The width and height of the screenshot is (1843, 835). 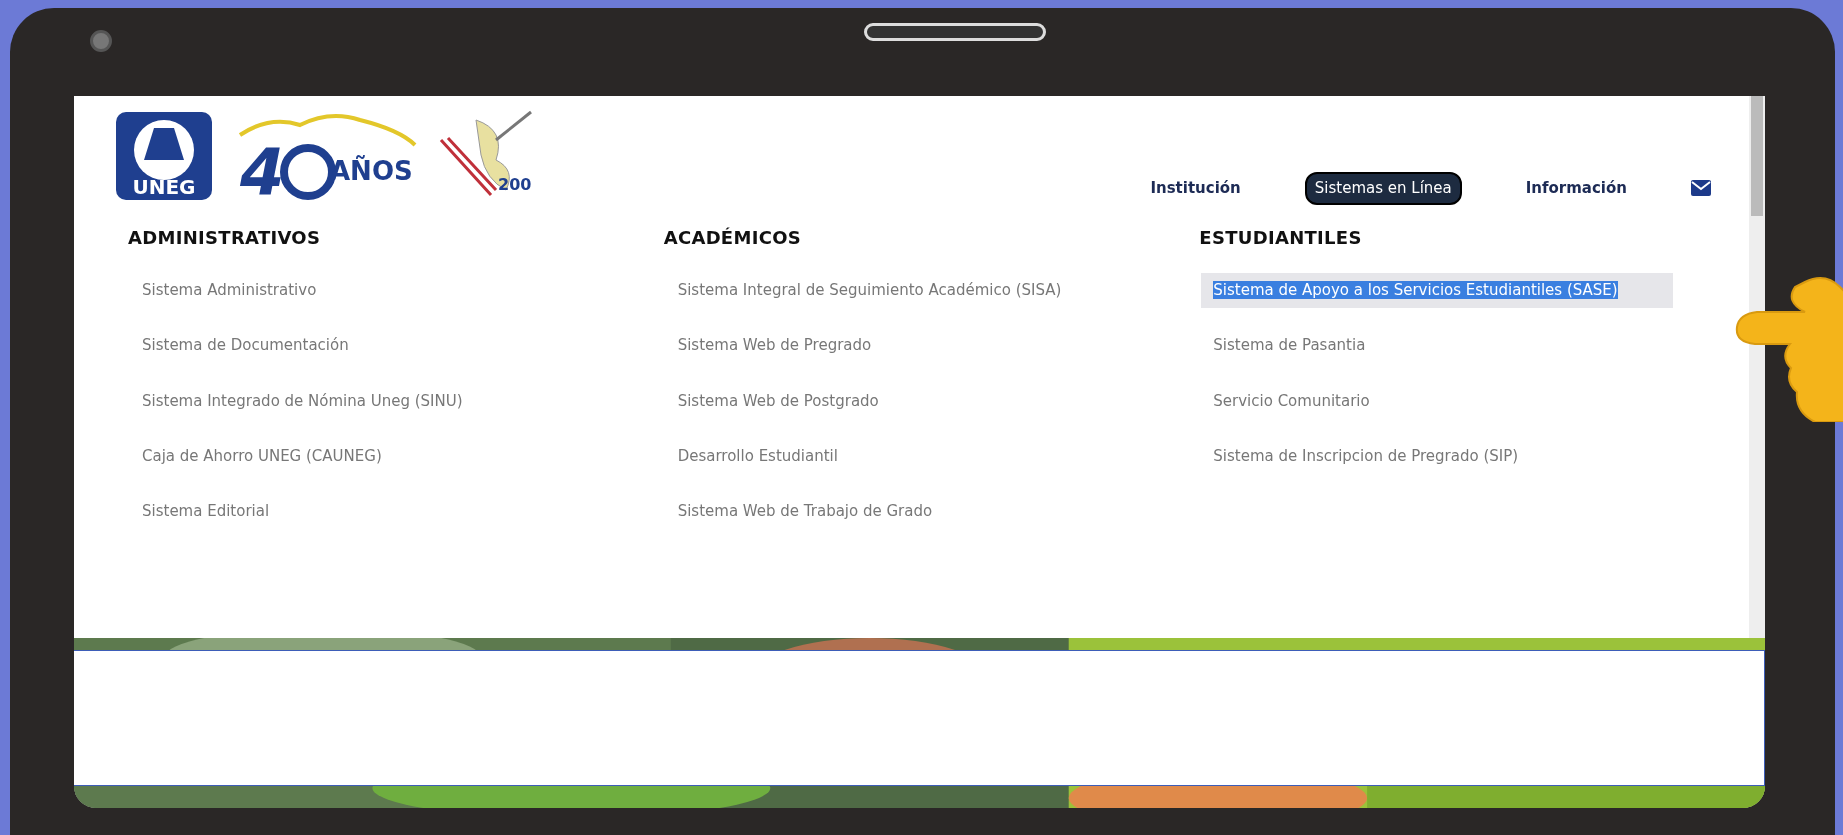 What do you see at coordinates (164, 156) in the screenshot?
I see `university-logo: UNEG` at bounding box center [164, 156].